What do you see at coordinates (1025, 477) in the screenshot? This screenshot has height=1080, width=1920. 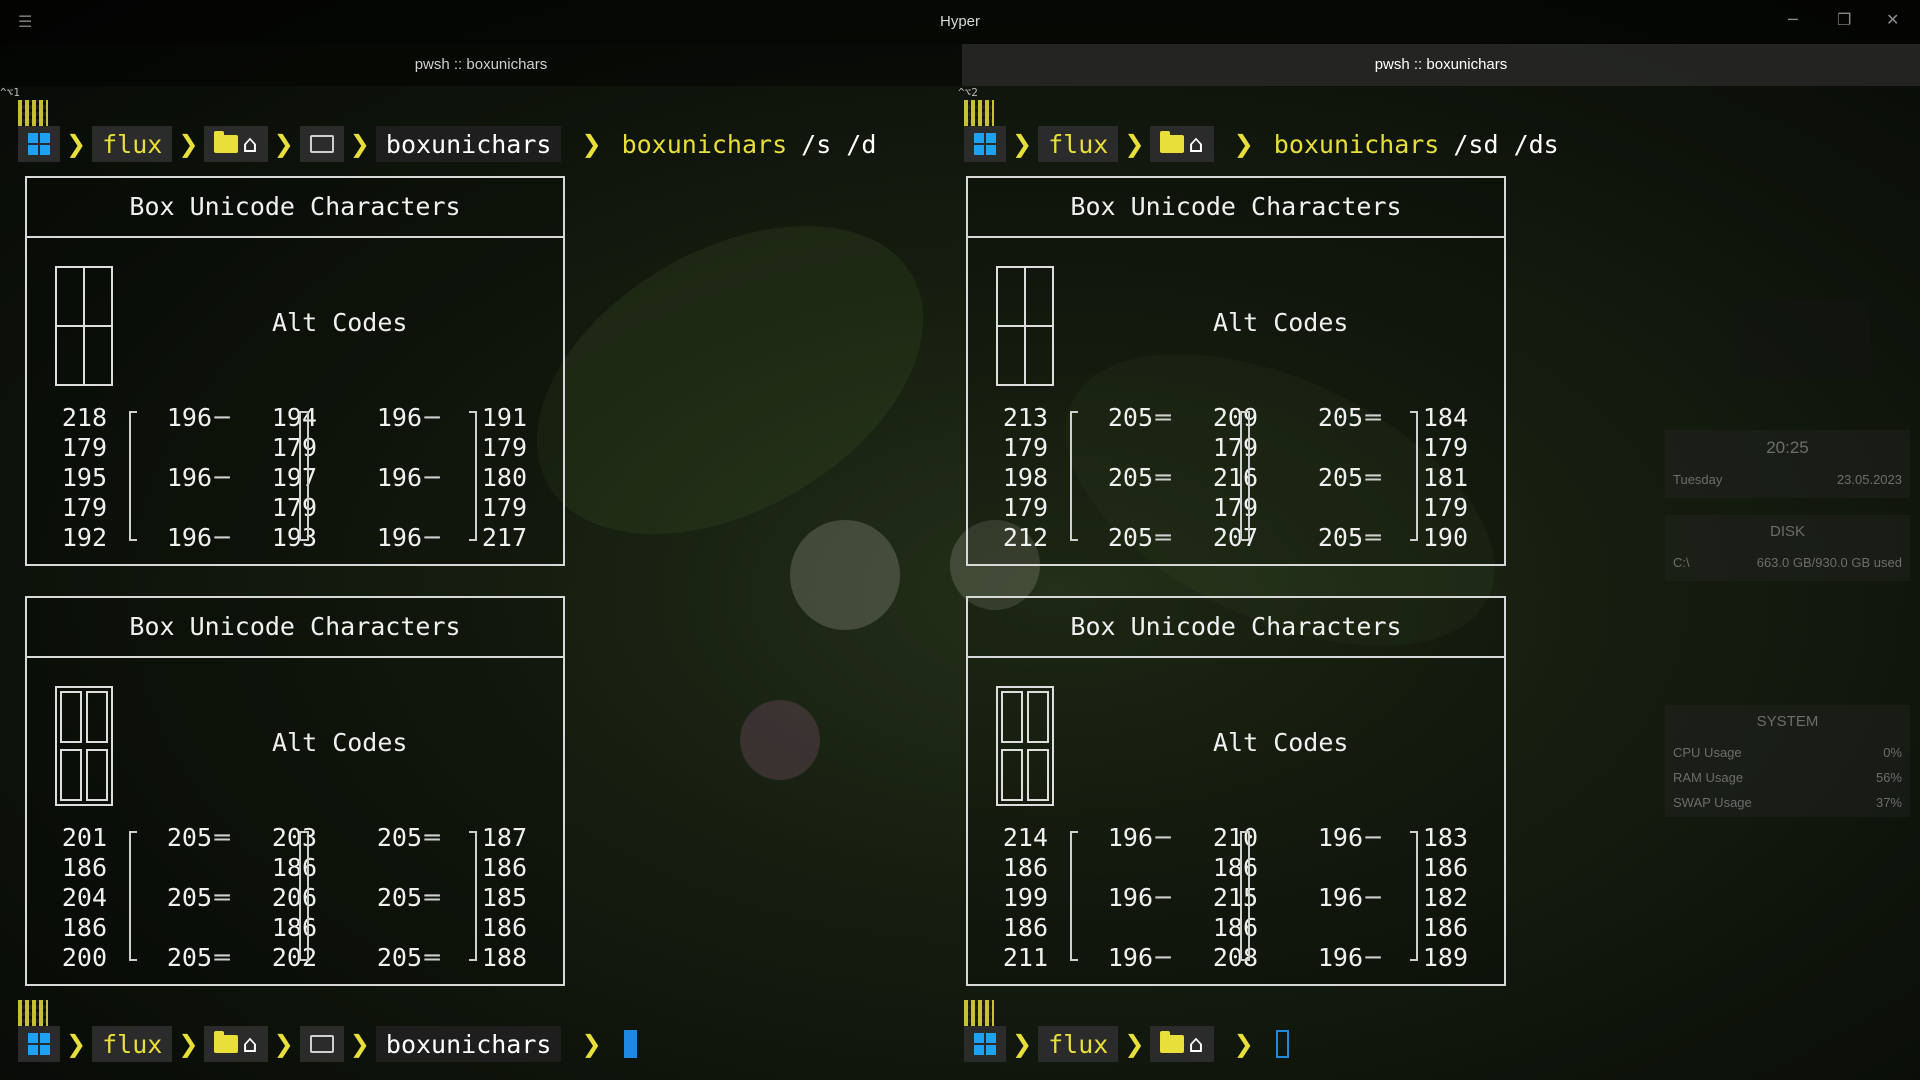 I see `alt-code-value: 198` at bounding box center [1025, 477].